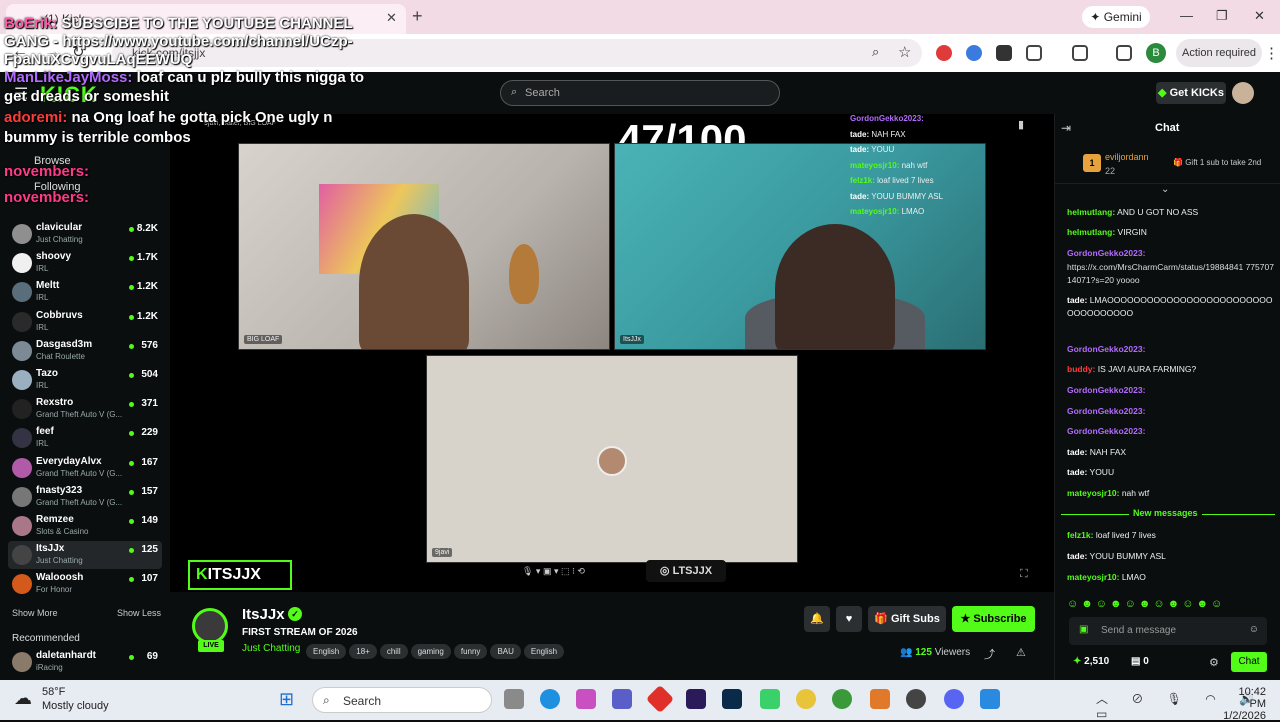 The image size is (1280, 722). What do you see at coordinates (907, 619) in the screenshot?
I see `gift-subs-button: 🎁 Gift Subs` at bounding box center [907, 619].